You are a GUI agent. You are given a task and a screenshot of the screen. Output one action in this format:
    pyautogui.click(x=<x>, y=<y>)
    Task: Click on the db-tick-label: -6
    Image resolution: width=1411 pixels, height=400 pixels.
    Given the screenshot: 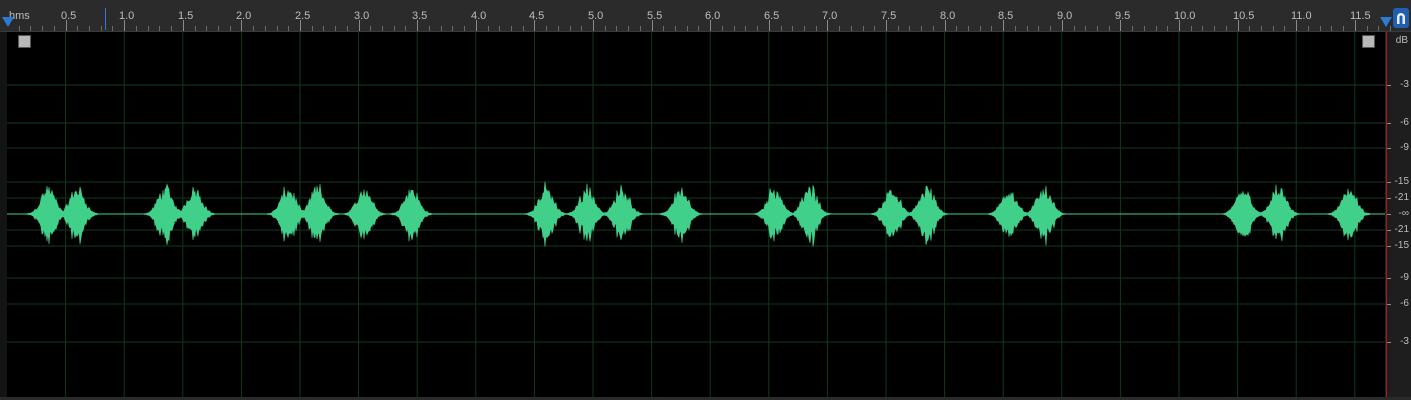 What is the action you would take?
    pyautogui.click(x=1404, y=122)
    